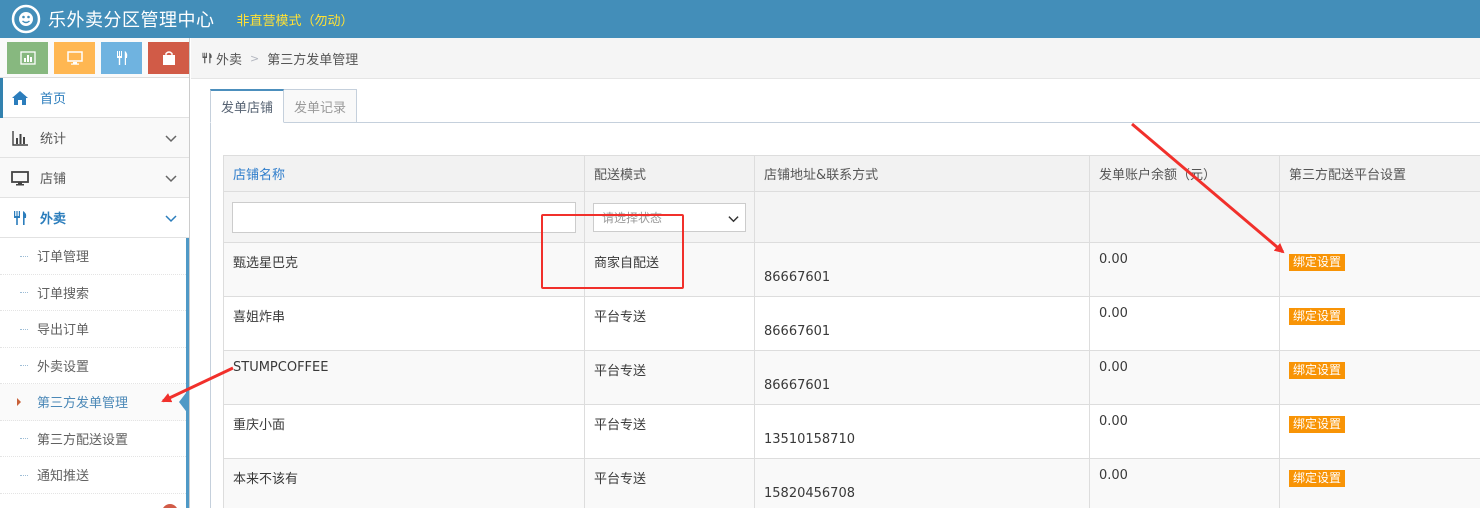  I want to click on column-header-balance: 发单账户余额（元）, so click(1184, 173).